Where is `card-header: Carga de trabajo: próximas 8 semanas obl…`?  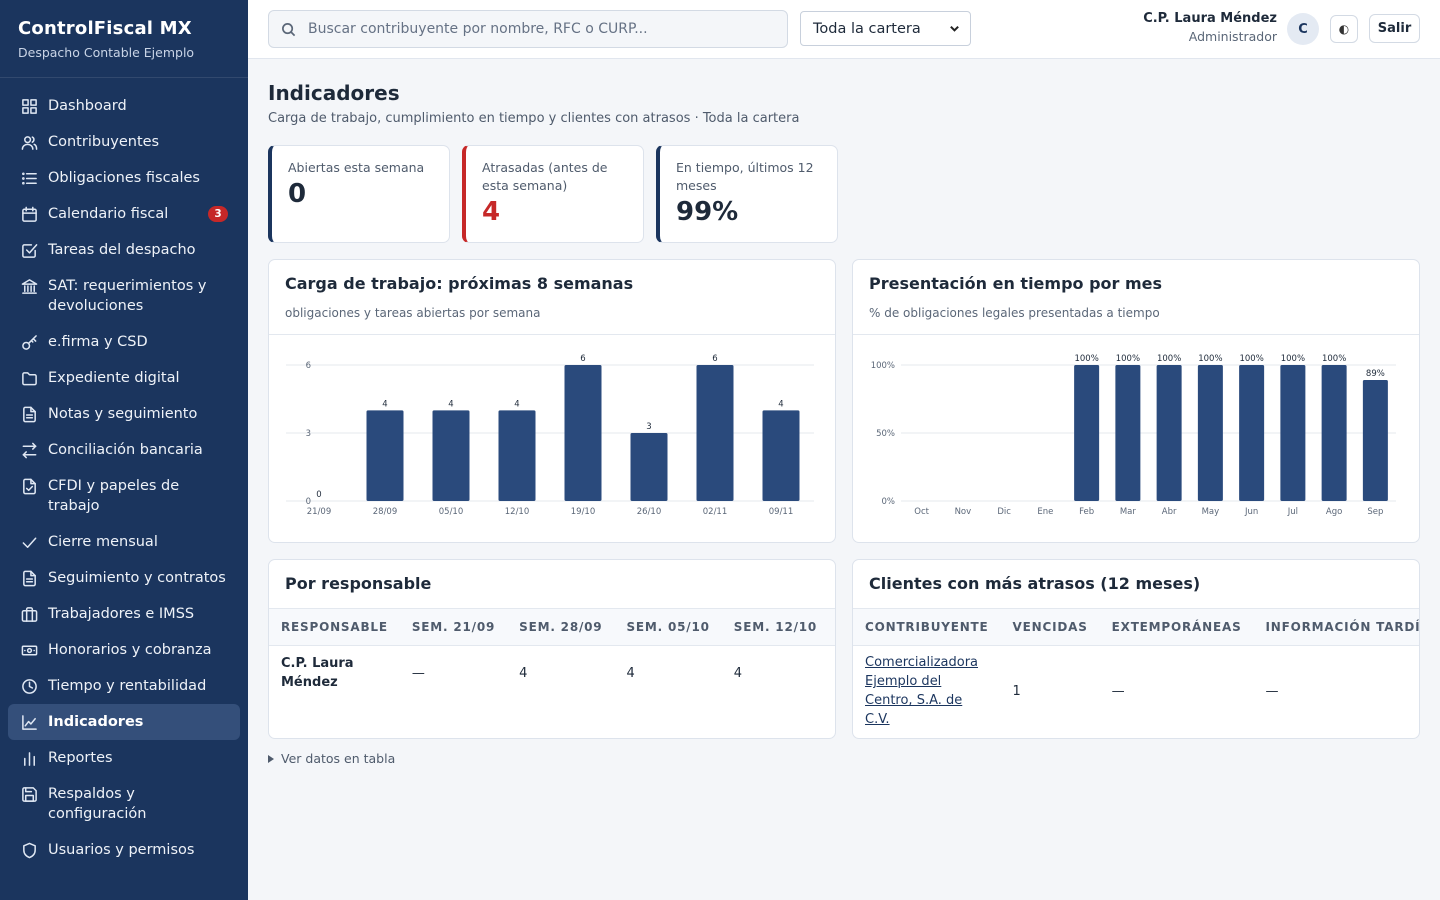 card-header: Carga de trabajo: próximas 8 semanas obl… is located at coordinates (552, 297).